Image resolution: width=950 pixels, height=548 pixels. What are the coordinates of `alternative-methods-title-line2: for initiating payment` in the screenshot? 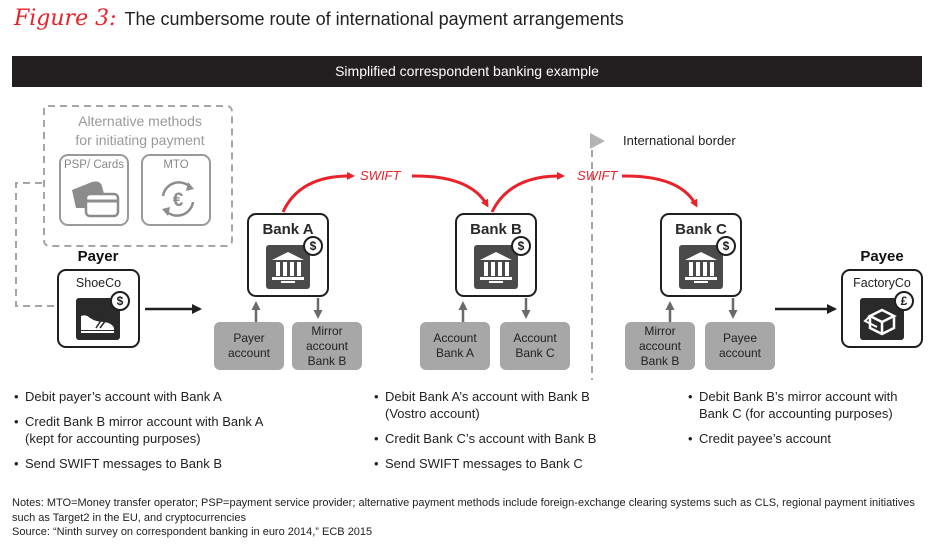 It's located at (140, 140).